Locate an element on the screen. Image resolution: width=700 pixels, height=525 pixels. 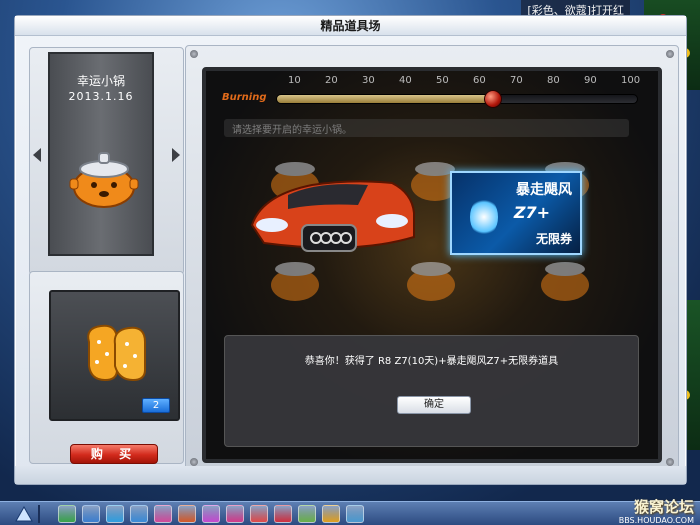
item-preview: 2 is located at coordinates (114, 355).